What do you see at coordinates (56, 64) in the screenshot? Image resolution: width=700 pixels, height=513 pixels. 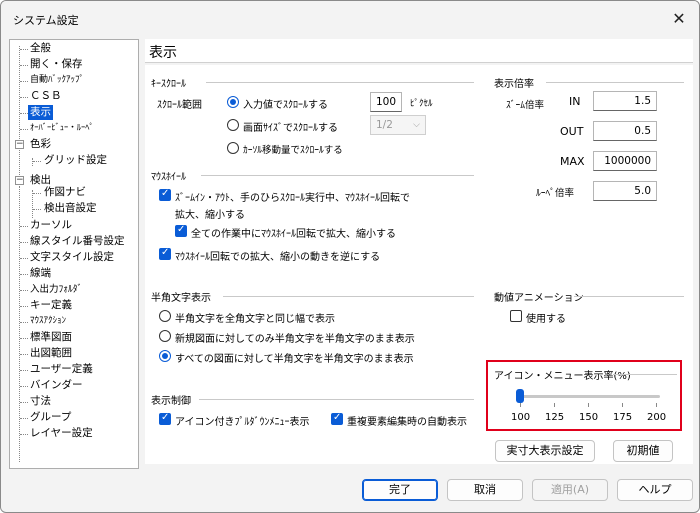 I see `tree-item-open-save: 開く・保存` at bounding box center [56, 64].